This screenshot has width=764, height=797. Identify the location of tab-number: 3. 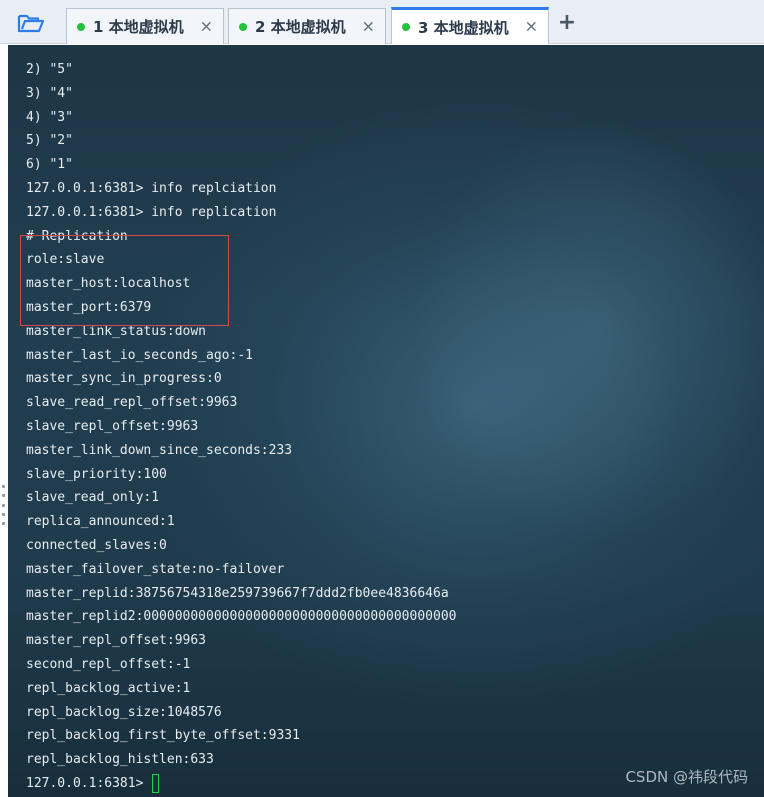
(423, 27).